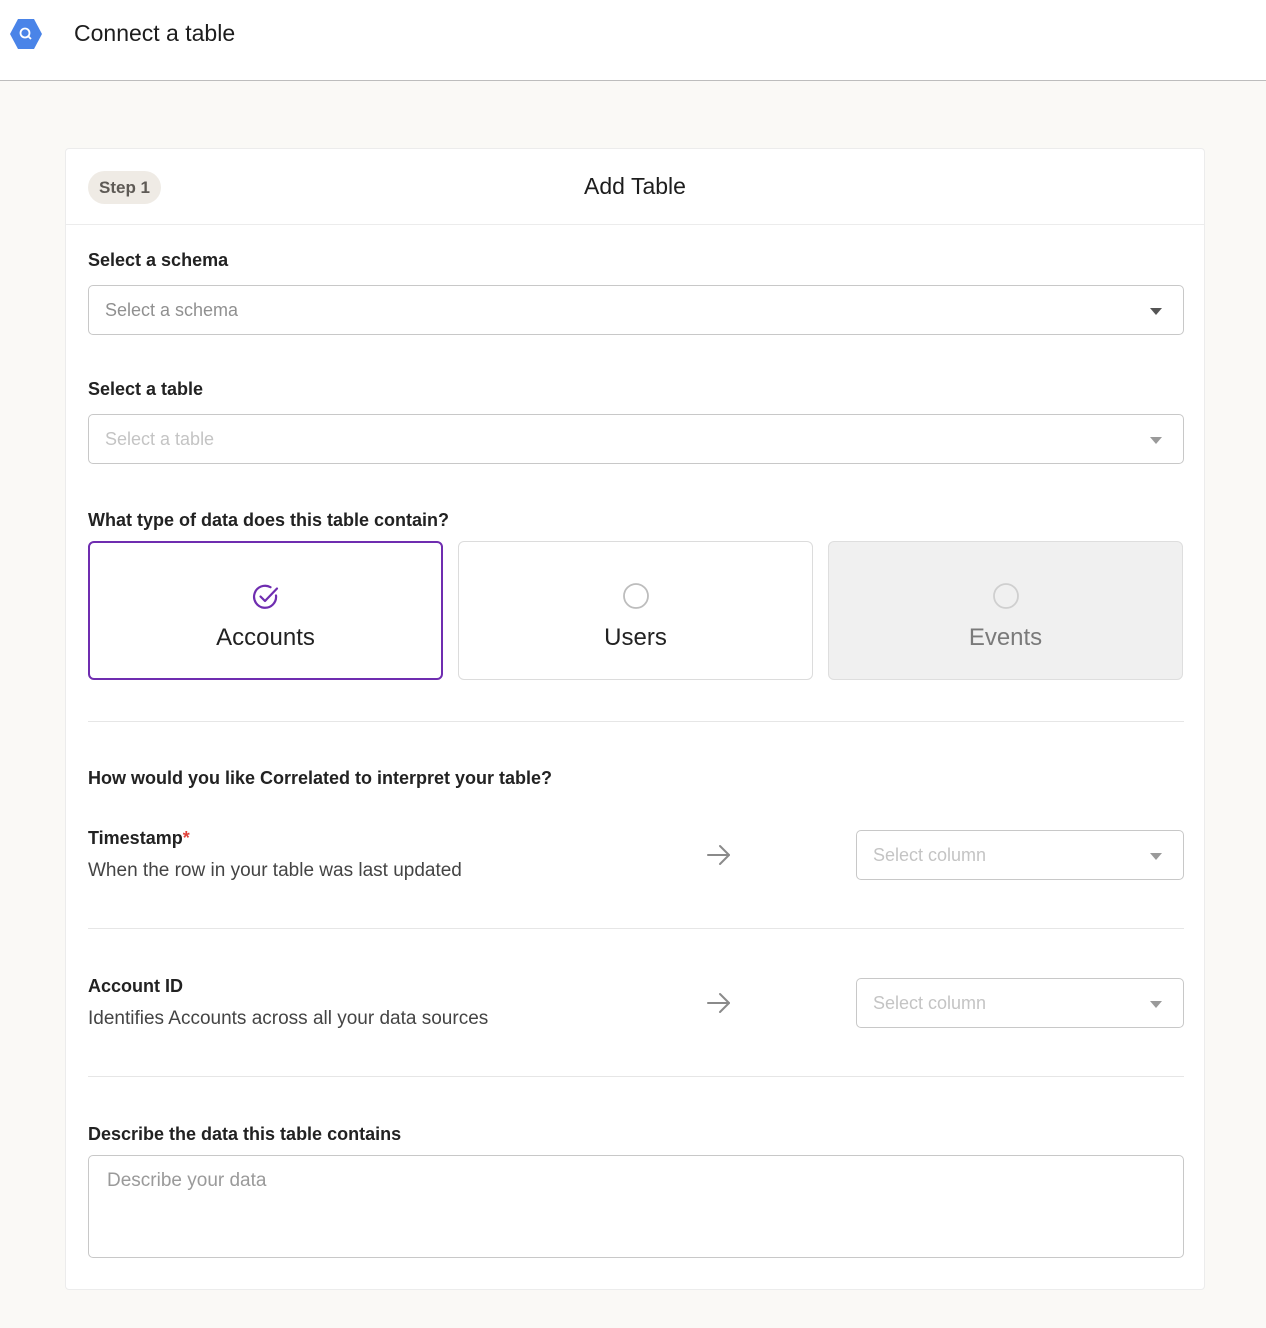  What do you see at coordinates (635, 610) in the screenshot?
I see `type-option-users: Users` at bounding box center [635, 610].